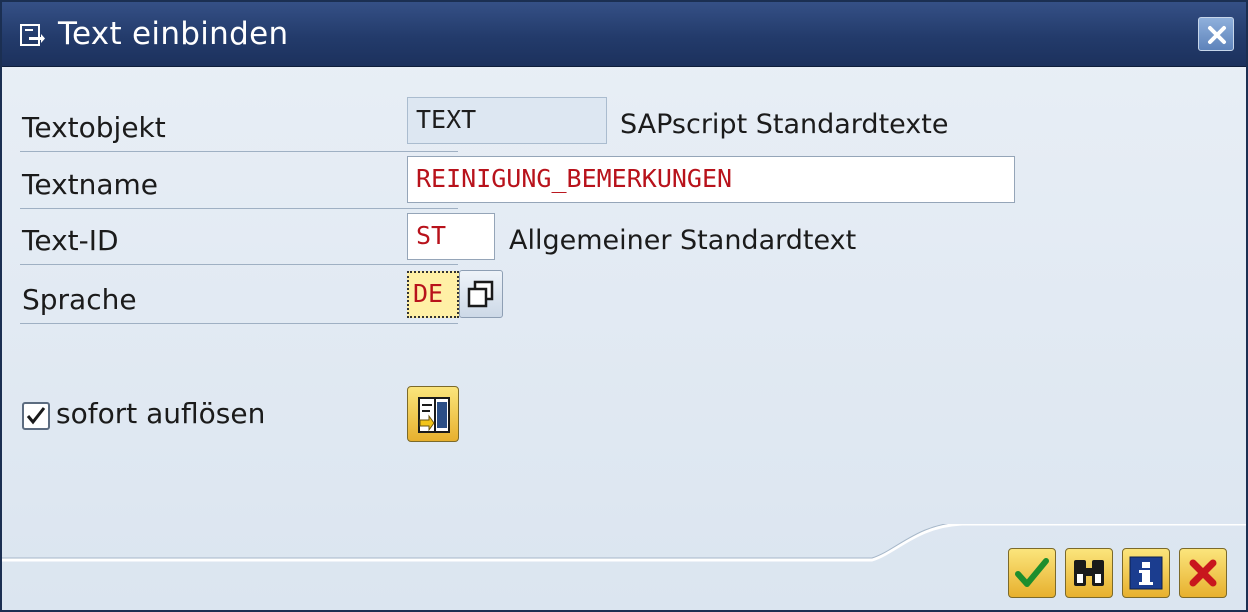  I want to click on row-text-id: Text-ID, so click(239, 240).